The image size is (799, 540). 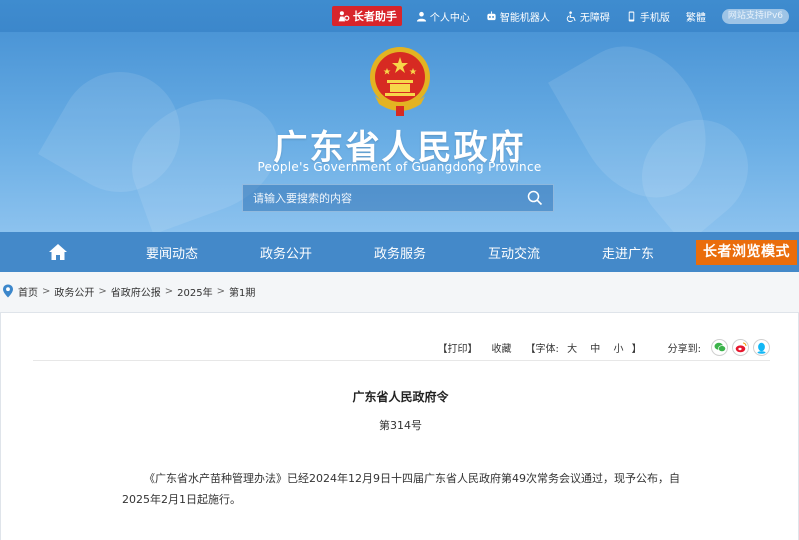 What do you see at coordinates (594, 18) in the screenshot?
I see `accessibility-label: 无障碍` at bounding box center [594, 18].